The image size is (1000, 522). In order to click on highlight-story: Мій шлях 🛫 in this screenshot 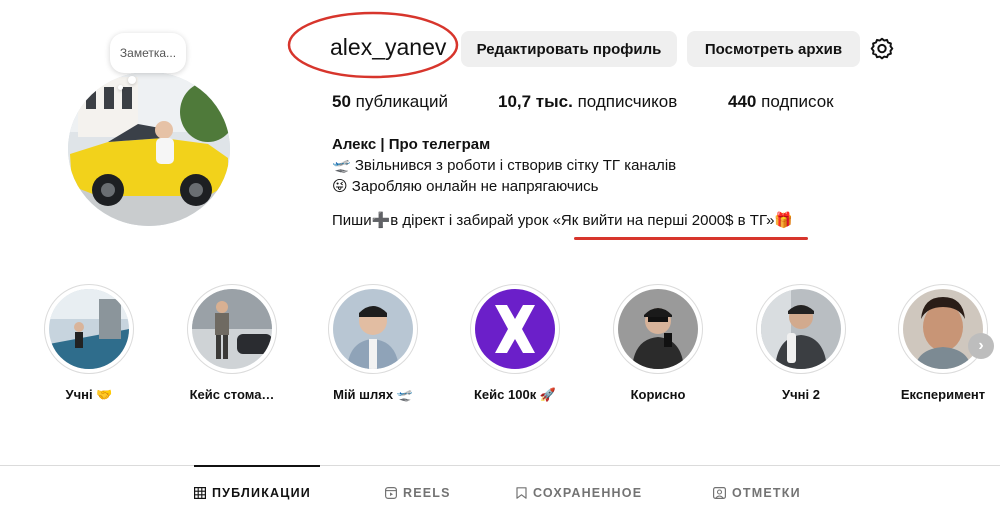, I will do `click(373, 343)`.